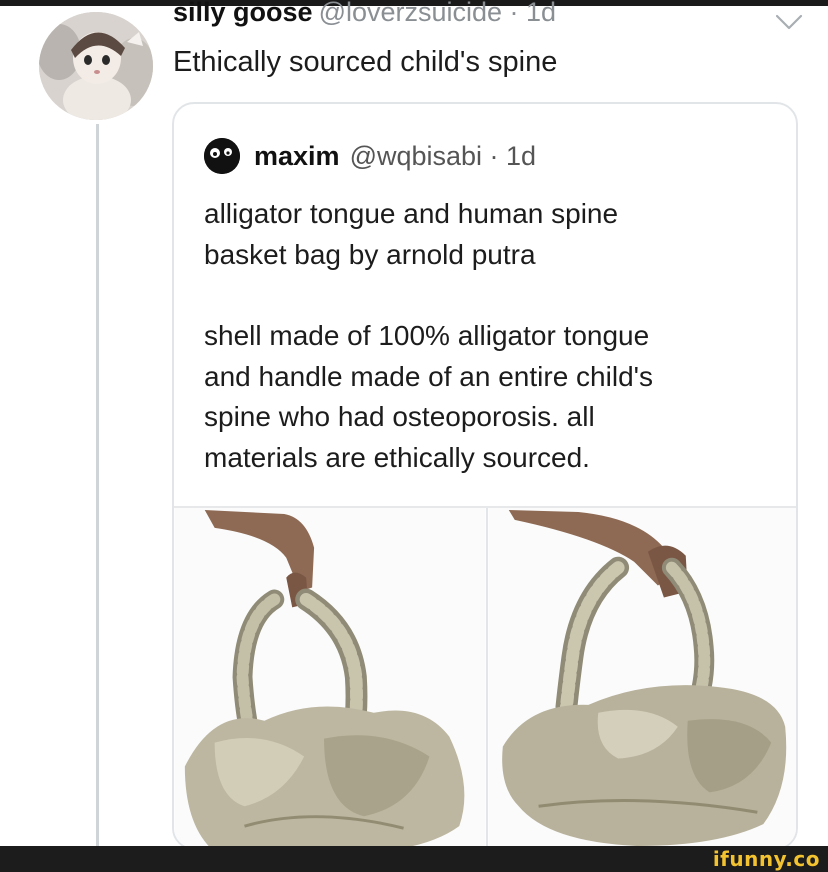 This screenshot has width=828, height=872. Describe the element at coordinates (642, 678) in the screenshot. I see `media-image-right` at that location.